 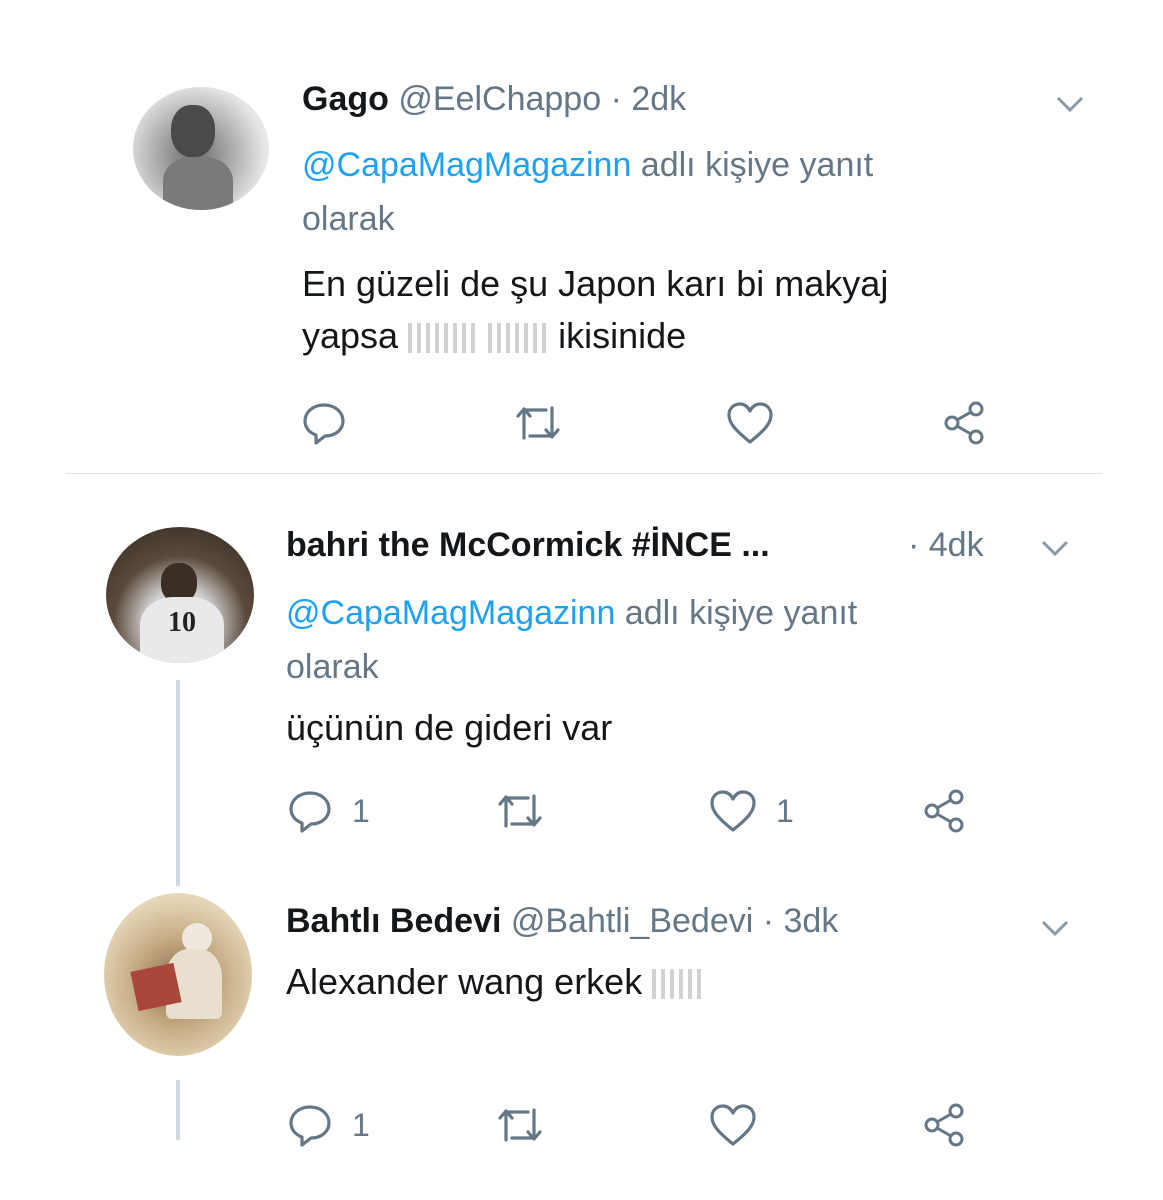 I want to click on tweet-text-line: üçünün de gideri var, so click(x=449, y=727).